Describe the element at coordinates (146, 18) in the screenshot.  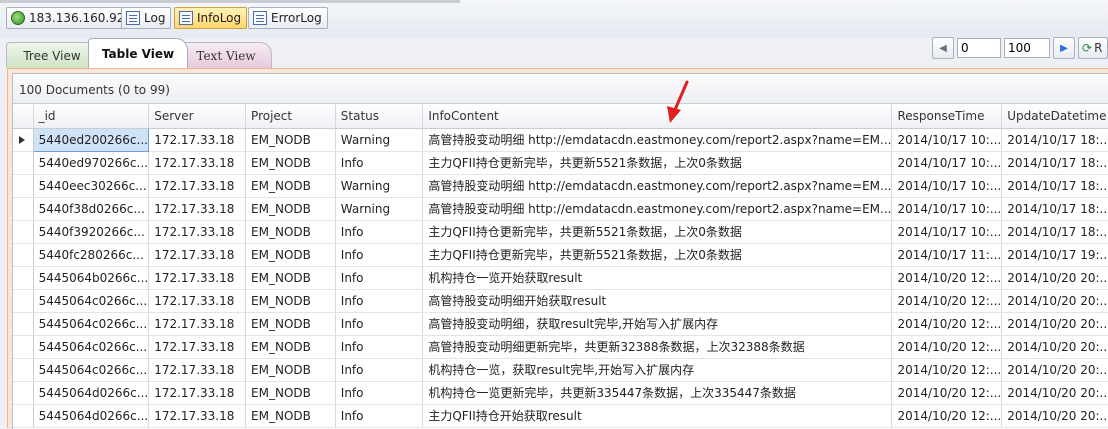
I see `log-button: Log` at that location.